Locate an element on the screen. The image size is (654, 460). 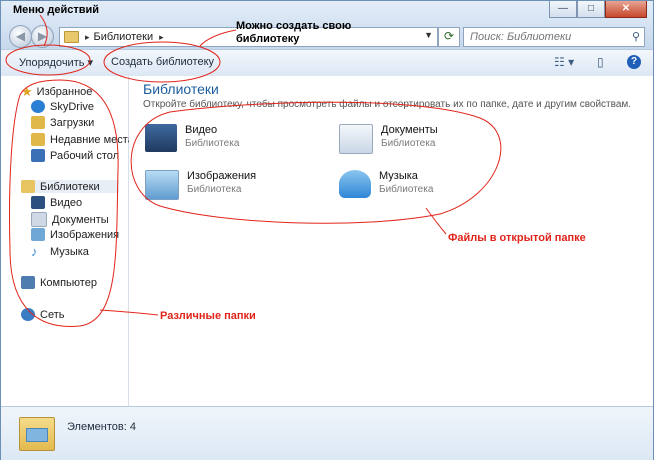
organize-button: Упорядочить ▾ is located at coordinates (56, 62).